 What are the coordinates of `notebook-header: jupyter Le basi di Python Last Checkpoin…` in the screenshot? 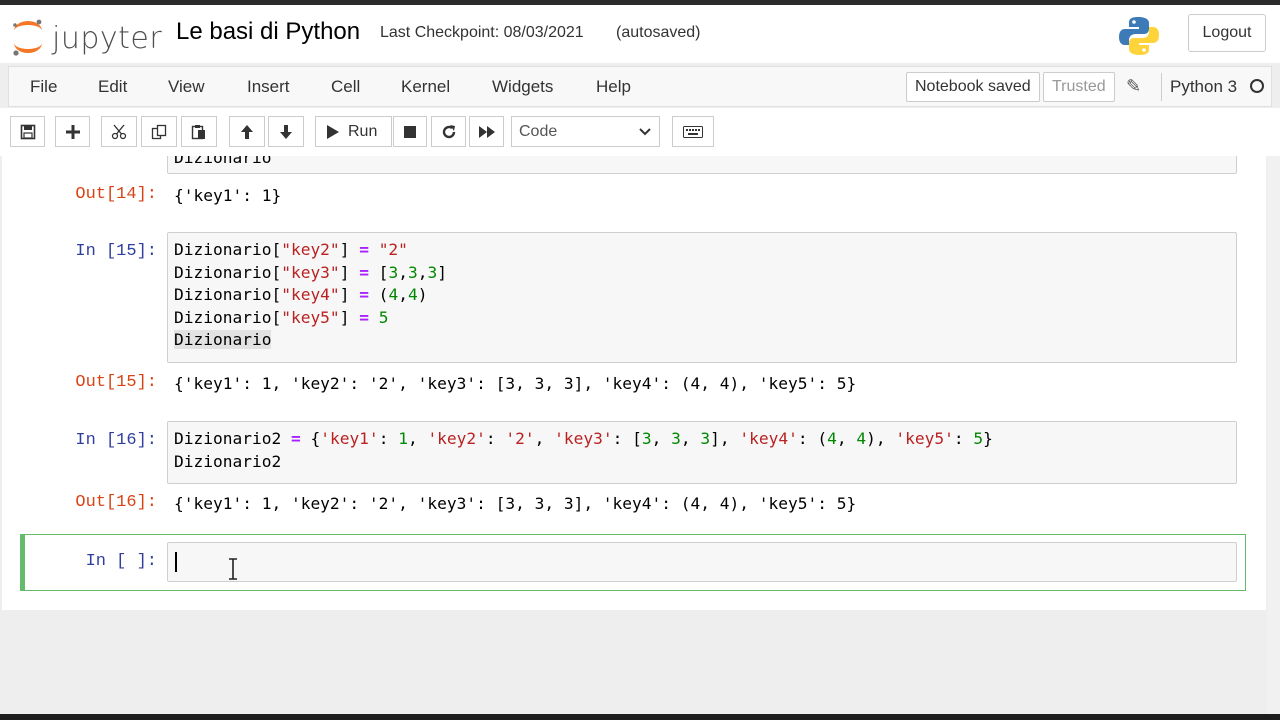 It's located at (640, 34).